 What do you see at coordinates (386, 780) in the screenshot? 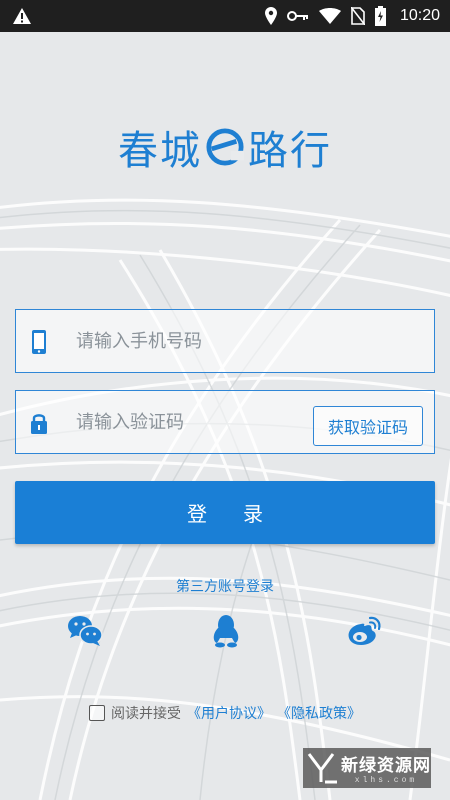
I see `watermark-sub-text: xlhs.com` at bounding box center [386, 780].